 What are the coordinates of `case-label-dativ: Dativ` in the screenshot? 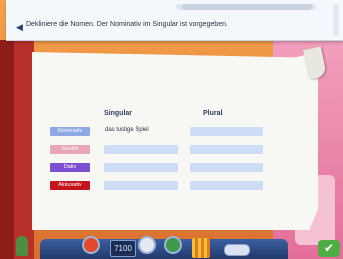 It's located at (70, 167).